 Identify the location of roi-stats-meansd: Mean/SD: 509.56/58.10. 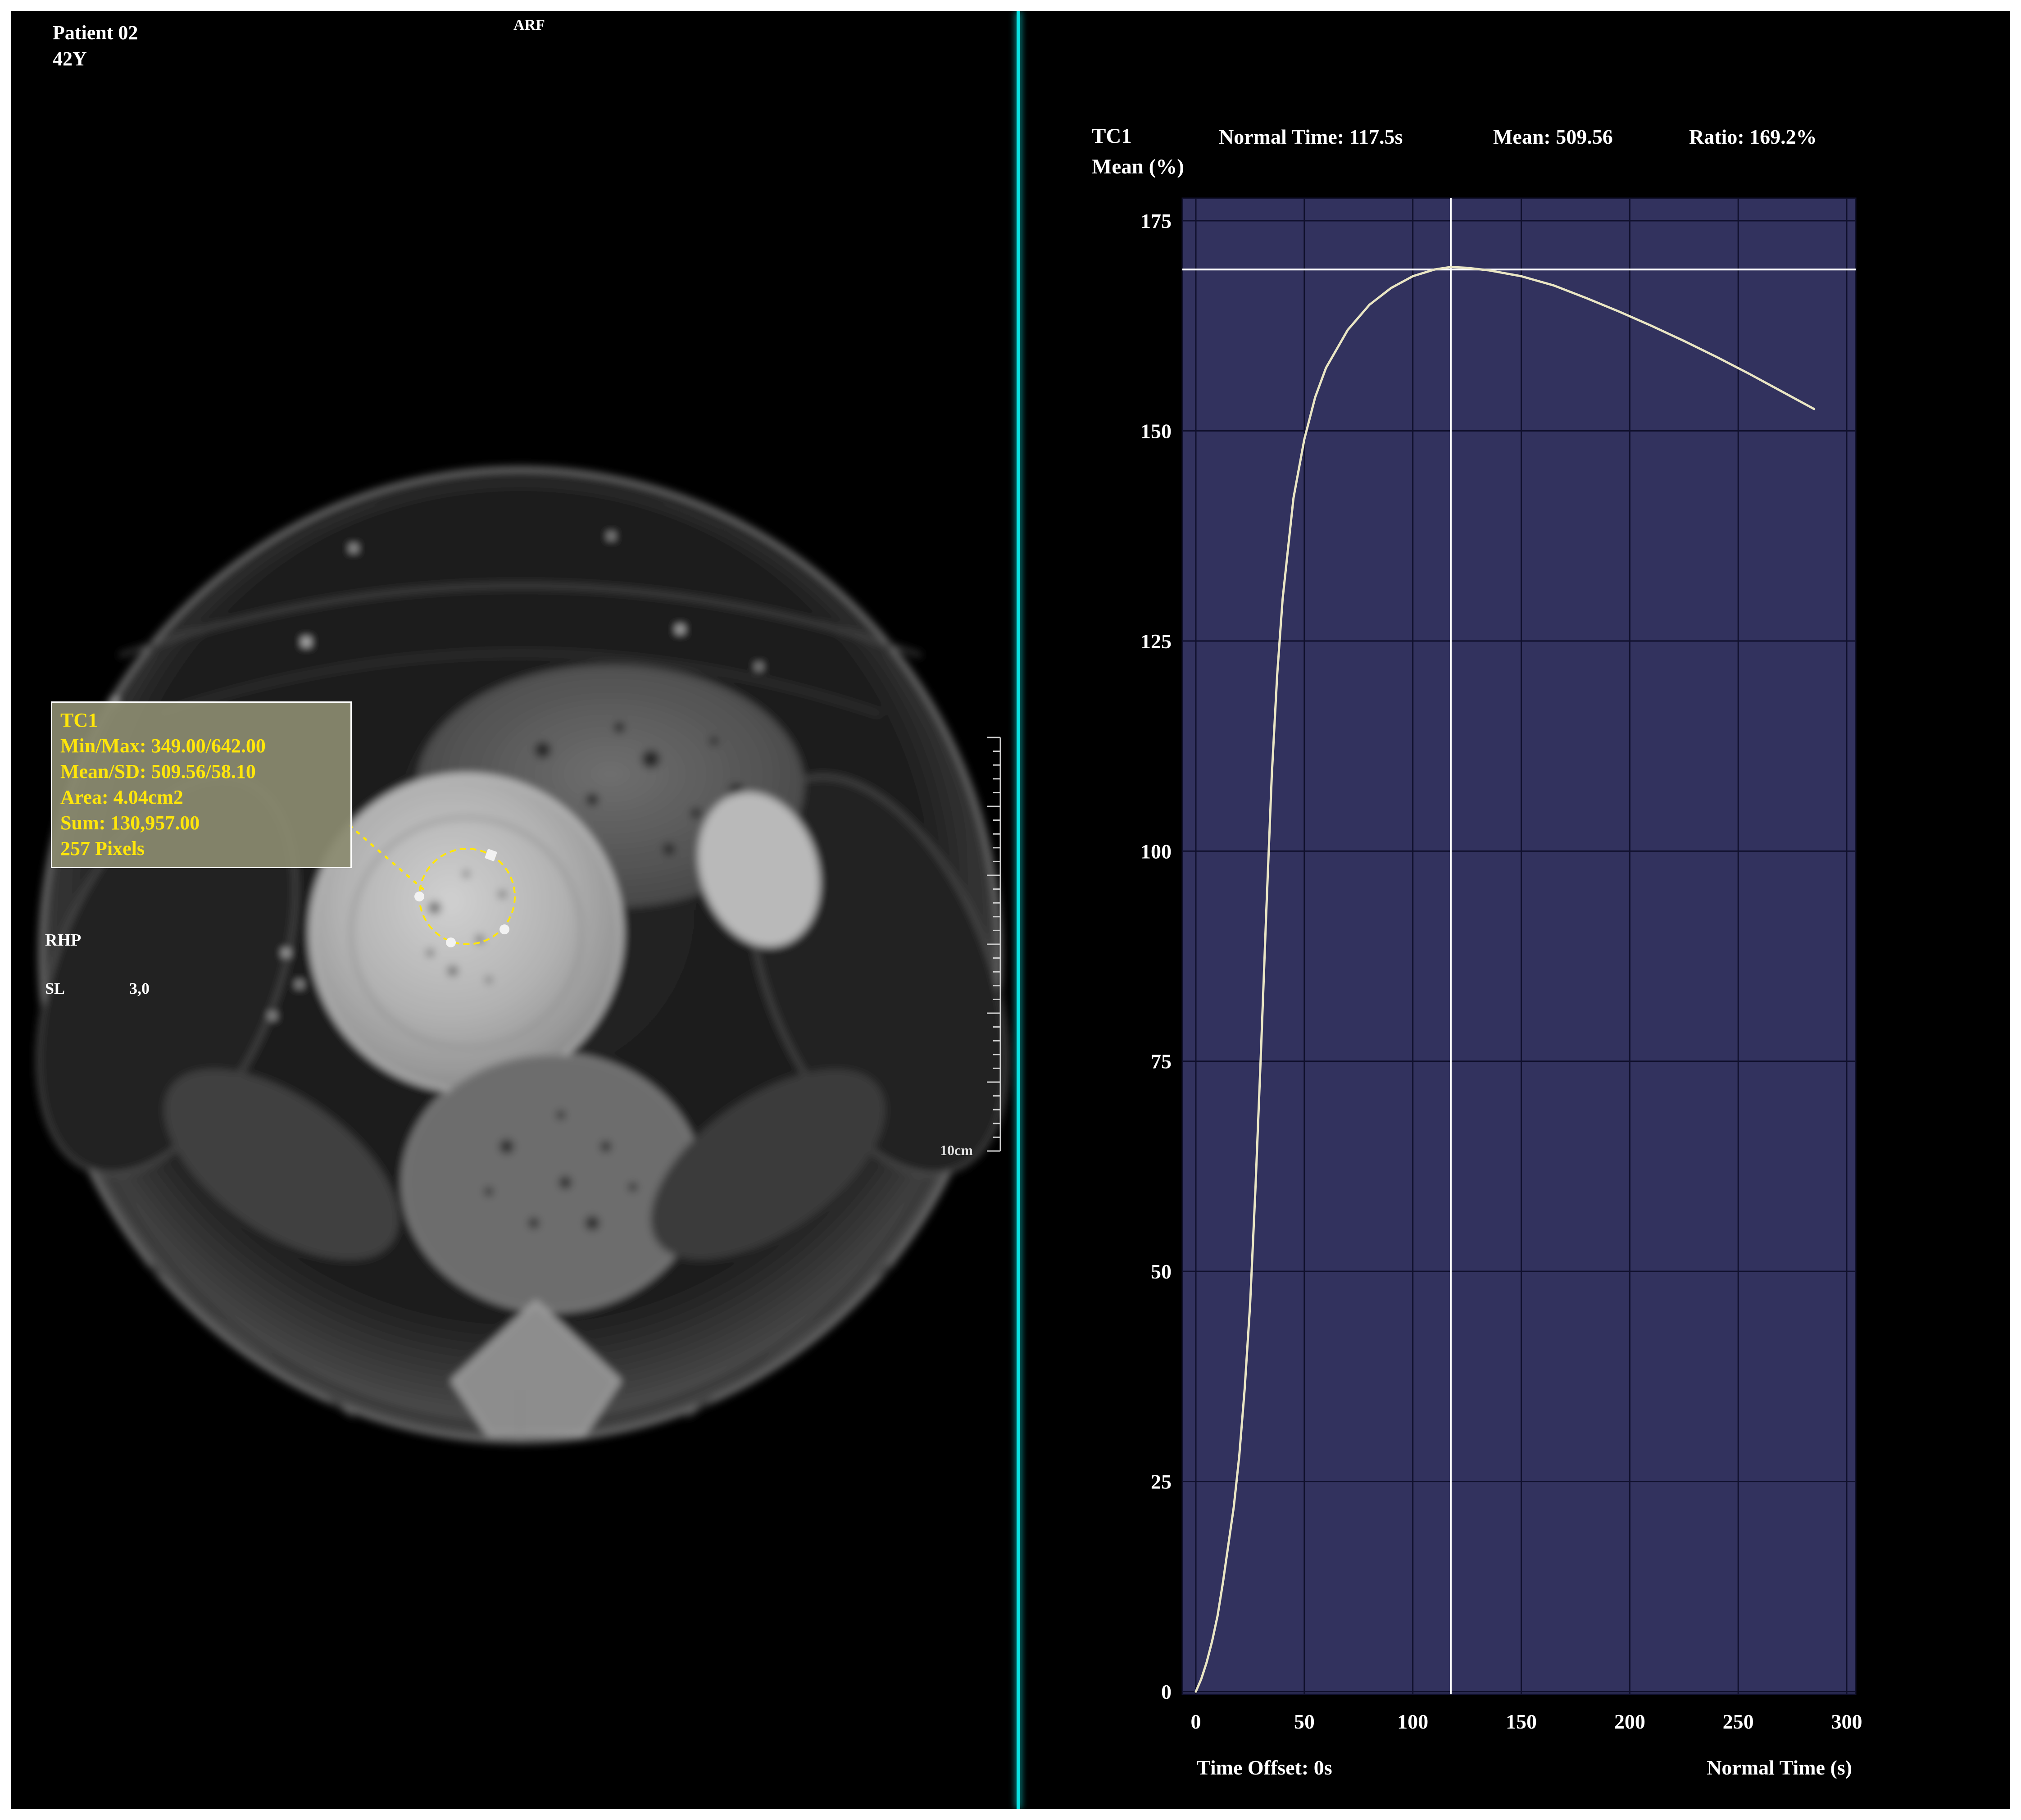
(158, 771).